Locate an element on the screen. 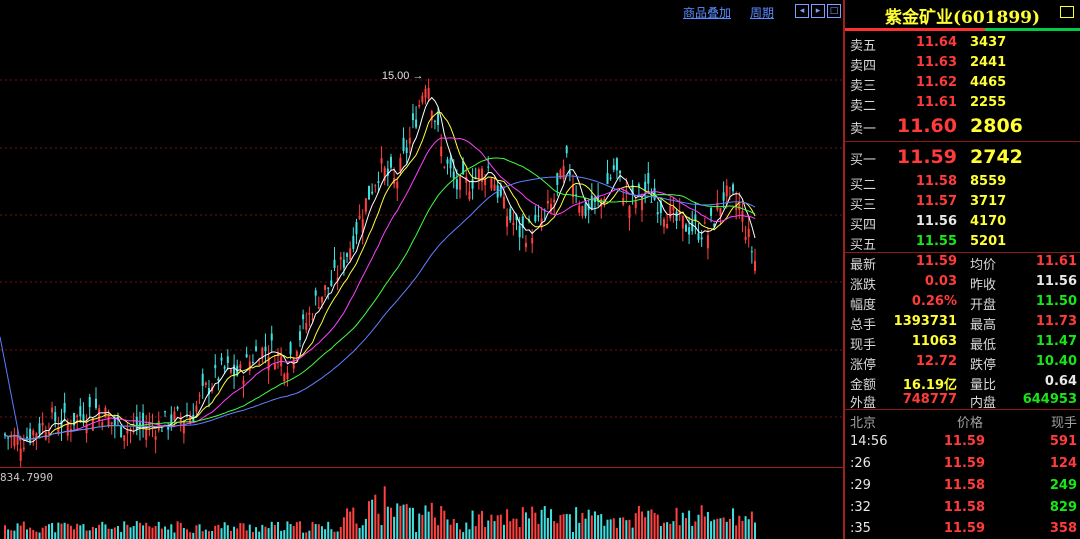 This screenshot has height=539, width=1080. sell-level-1: 卖一 11.60 2806 is located at coordinates (962, 126).